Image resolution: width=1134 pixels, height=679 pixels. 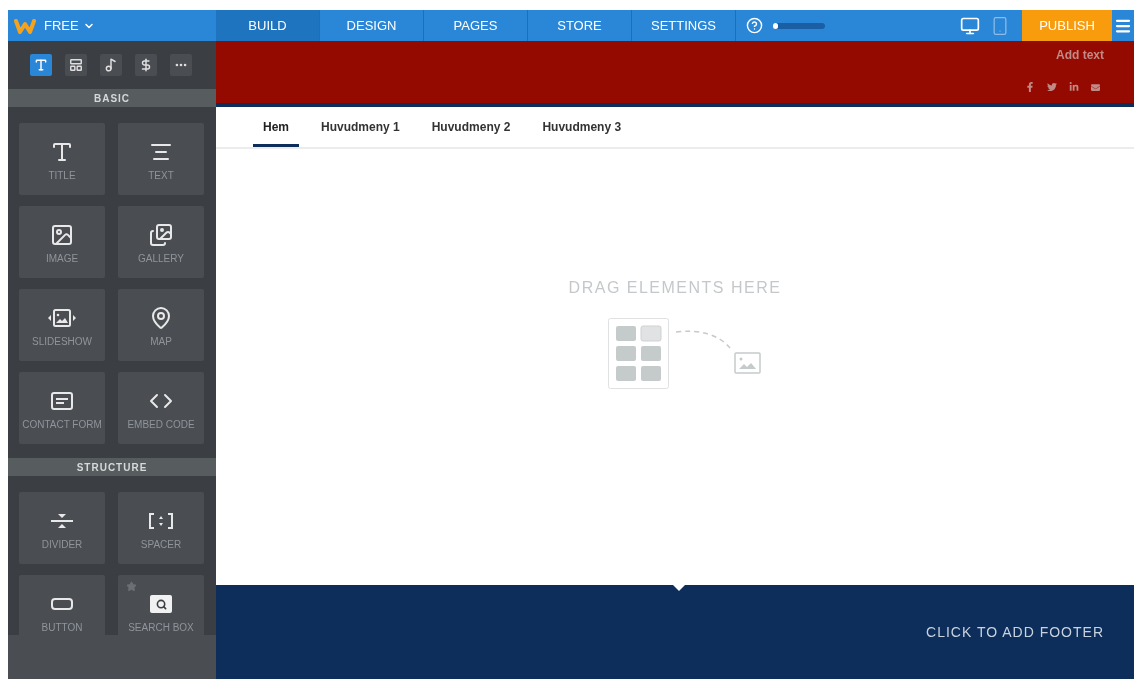 I want to click on help-icon, so click(x=754, y=25).